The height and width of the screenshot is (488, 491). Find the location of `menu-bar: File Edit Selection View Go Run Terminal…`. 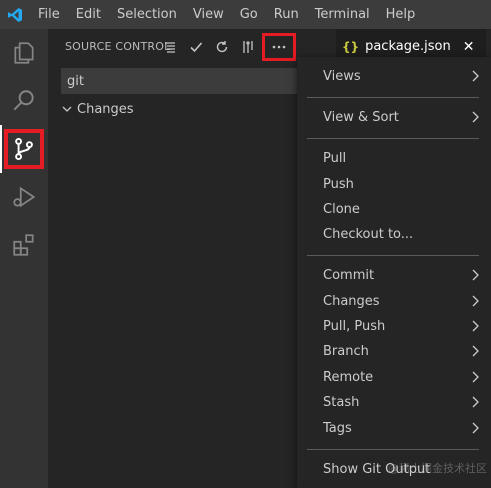

menu-bar: File Edit Selection View Go Run Terminal… is located at coordinates (245, 14).